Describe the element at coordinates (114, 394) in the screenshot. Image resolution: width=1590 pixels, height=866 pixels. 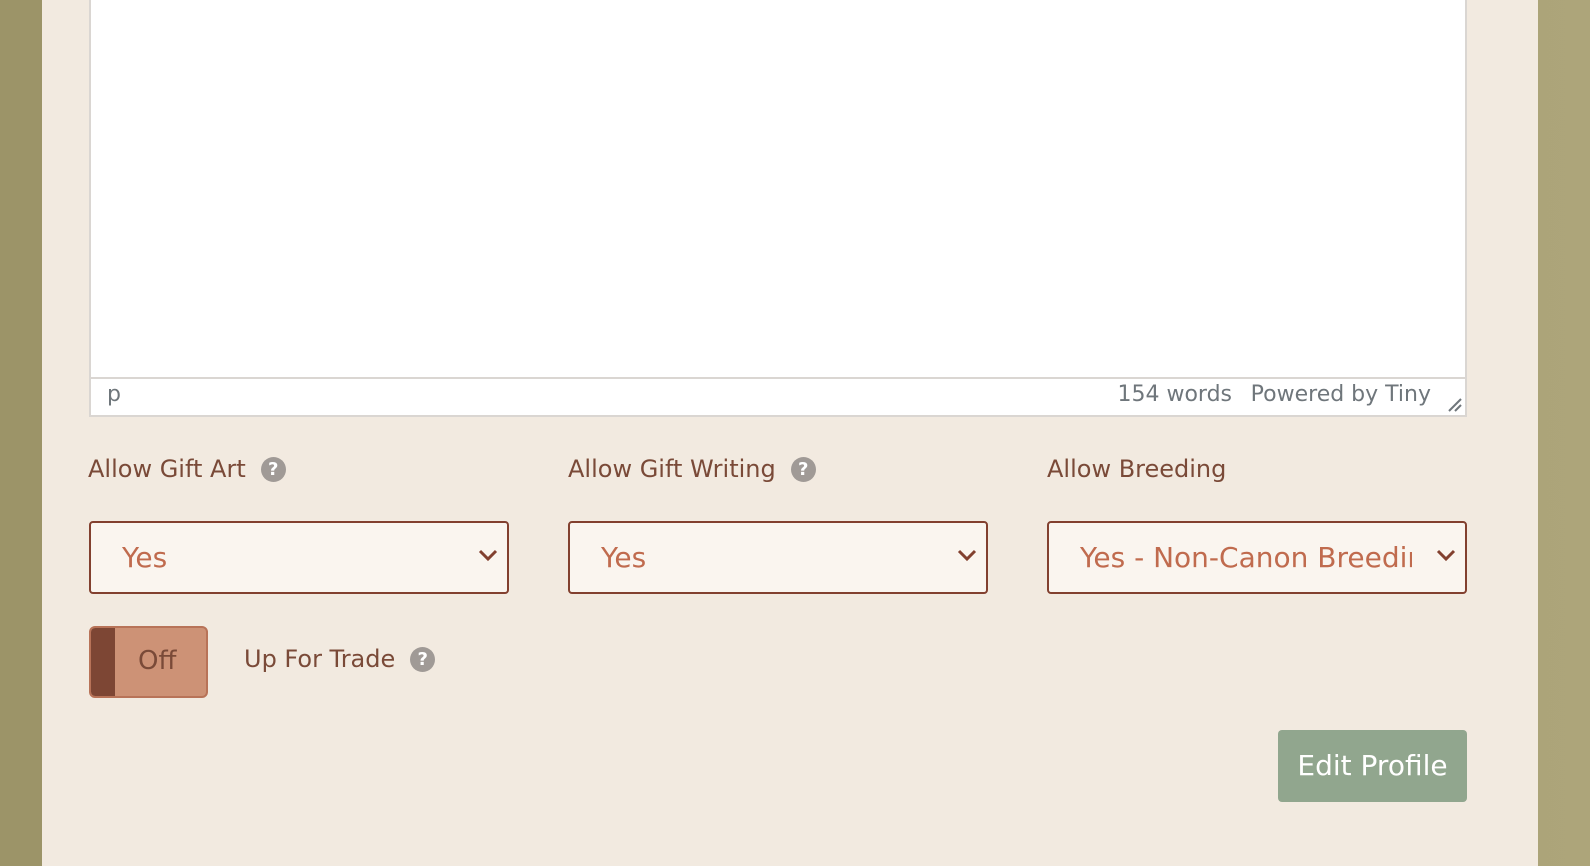
I see `element-path: p` at that location.